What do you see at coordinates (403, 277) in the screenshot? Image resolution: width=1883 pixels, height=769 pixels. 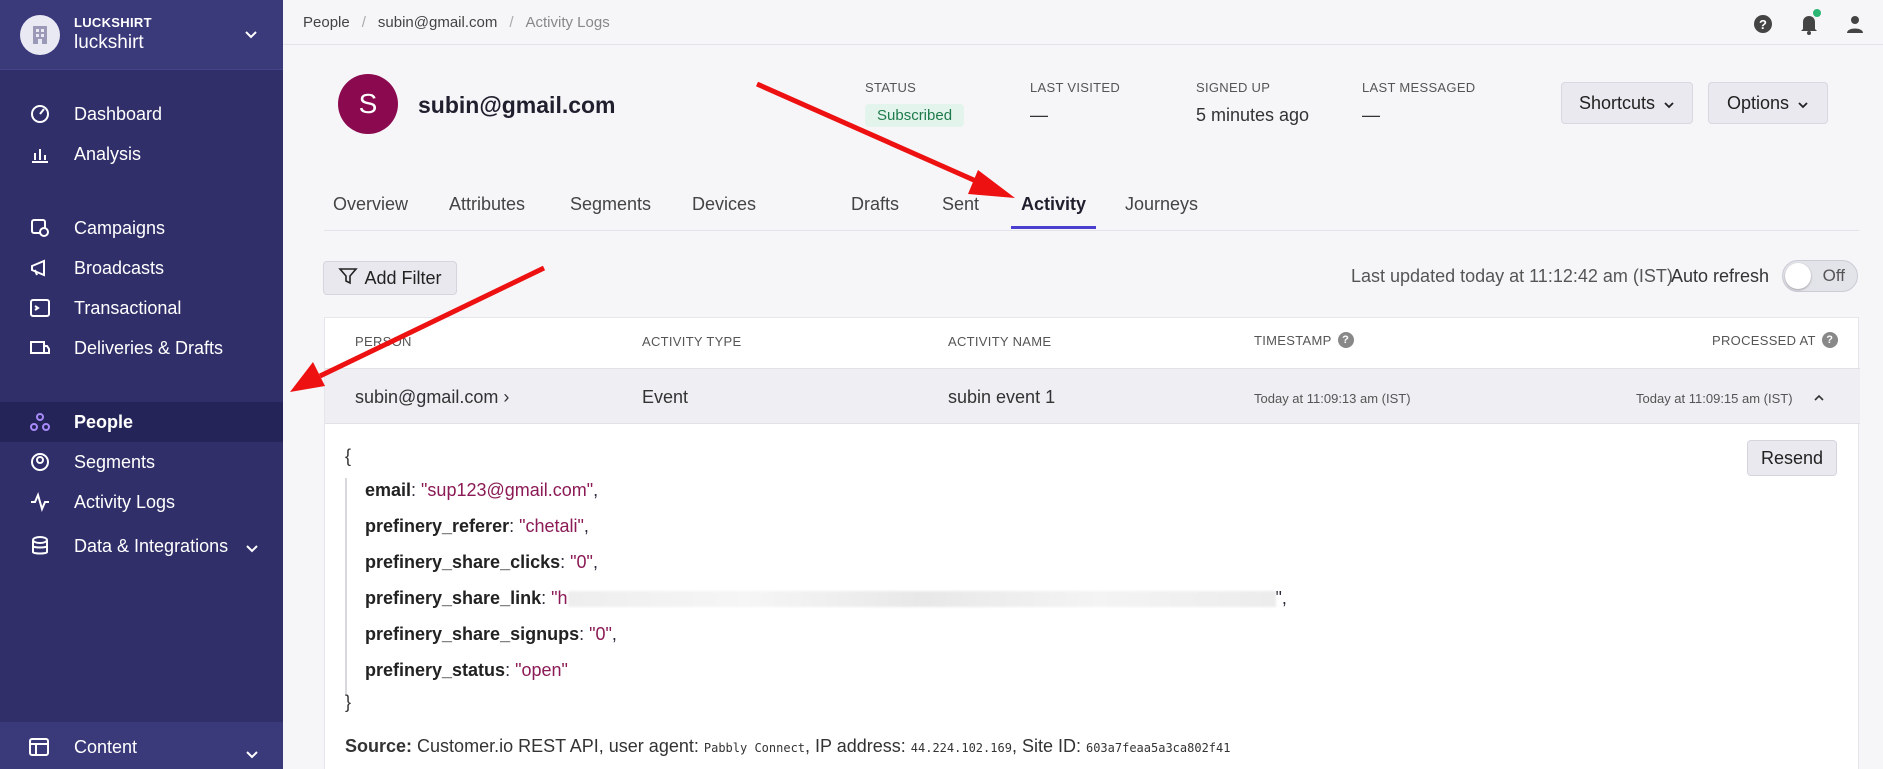 I see `button-label: Add Filter` at bounding box center [403, 277].